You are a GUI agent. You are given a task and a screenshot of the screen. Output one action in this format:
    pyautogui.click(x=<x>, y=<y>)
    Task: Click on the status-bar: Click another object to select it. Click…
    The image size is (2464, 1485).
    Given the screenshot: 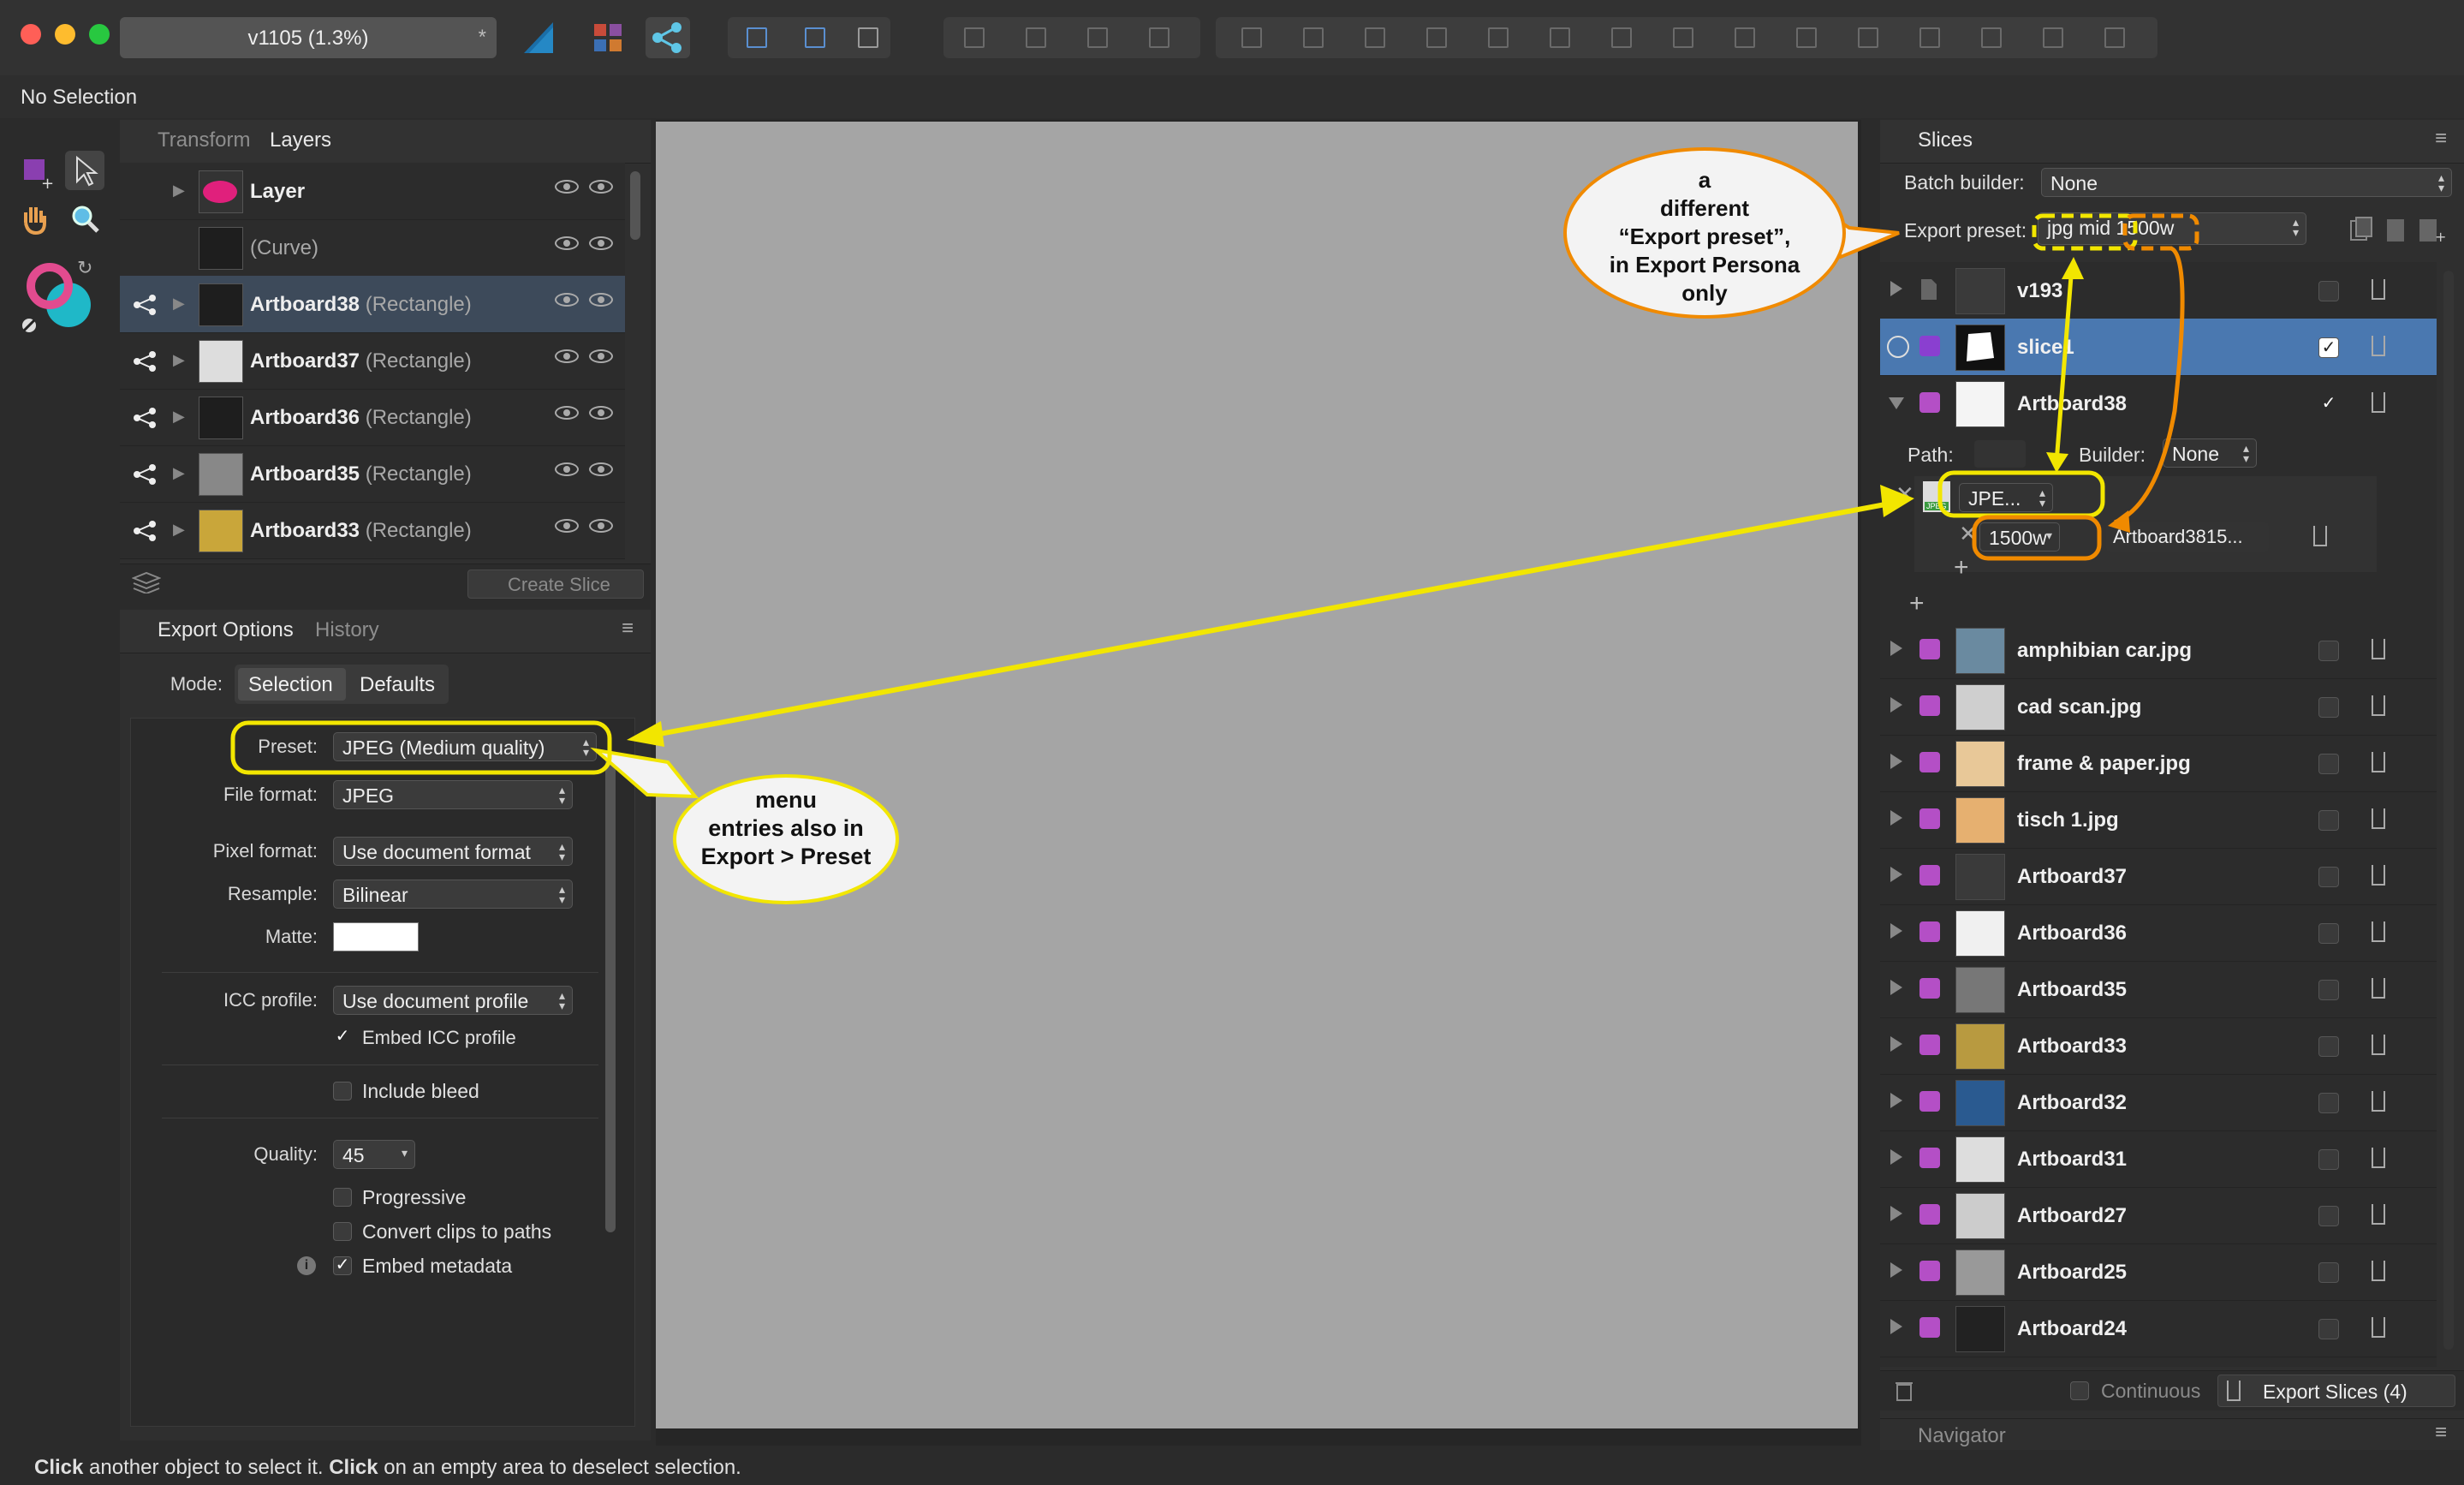 What is the action you would take?
    pyautogui.click(x=1232, y=1468)
    